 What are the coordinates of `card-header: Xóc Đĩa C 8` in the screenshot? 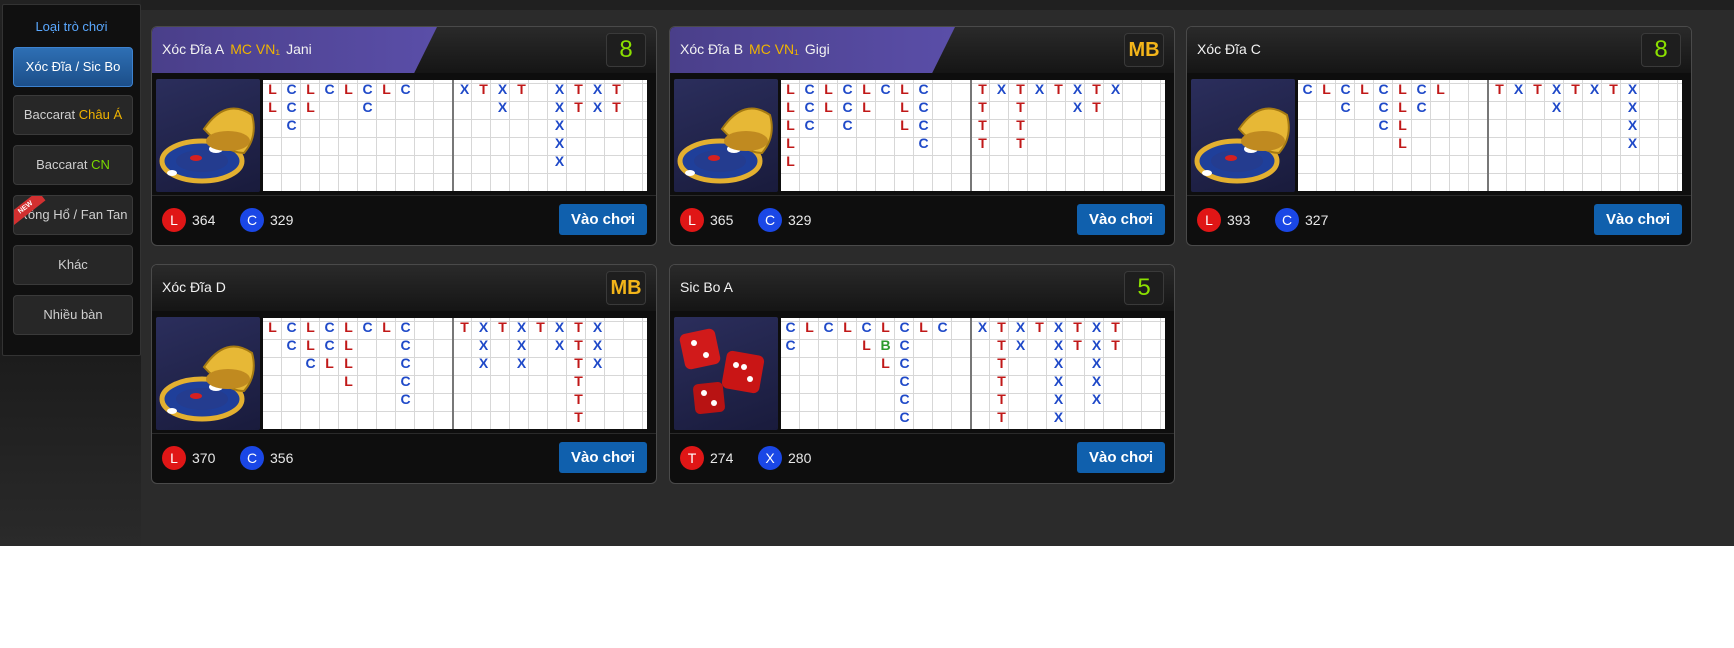 It's located at (1439, 50).